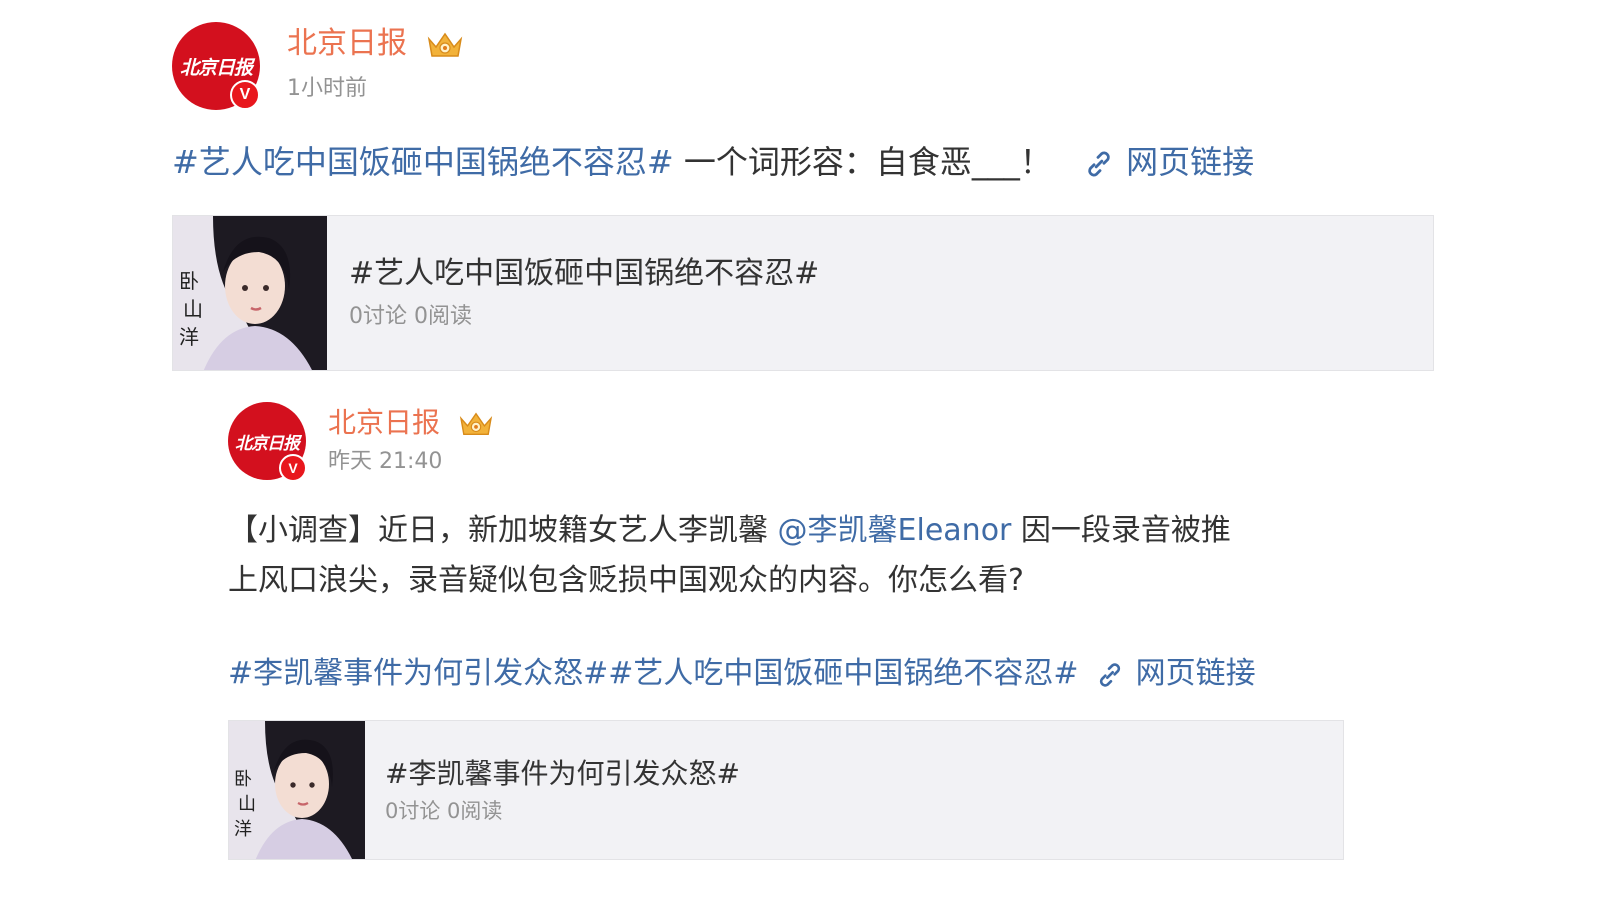 The height and width of the screenshot is (900, 1600). Describe the element at coordinates (895, 530) in the screenshot. I see `mention-link: @李凯馨Eleanor` at that location.